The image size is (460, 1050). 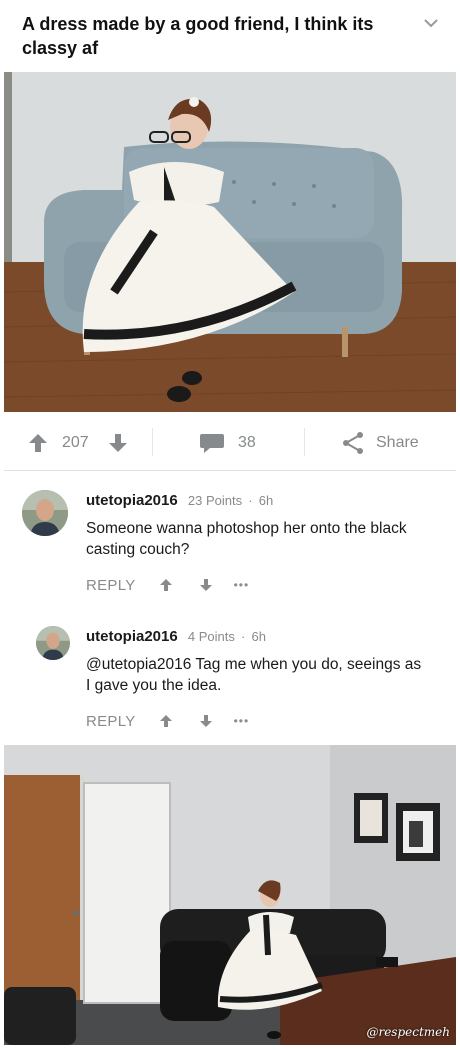 What do you see at coordinates (215, 500) in the screenshot?
I see `comment-points: 23 Points` at bounding box center [215, 500].